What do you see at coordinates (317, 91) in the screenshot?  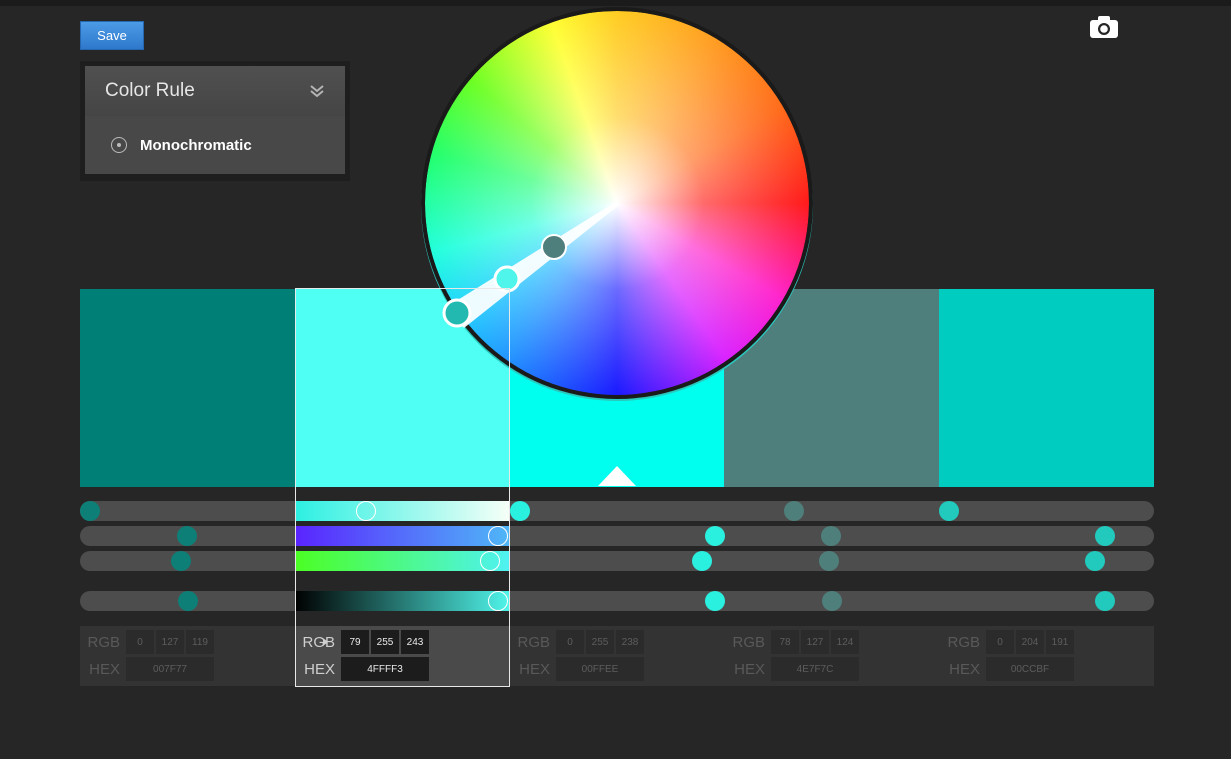 I see `double-chevron-down-icon` at bounding box center [317, 91].